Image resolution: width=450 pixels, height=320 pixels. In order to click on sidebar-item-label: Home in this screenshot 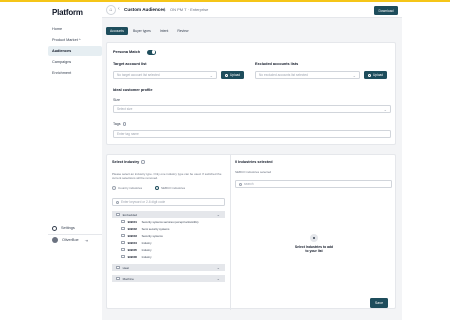, I will do `click(57, 29)`.